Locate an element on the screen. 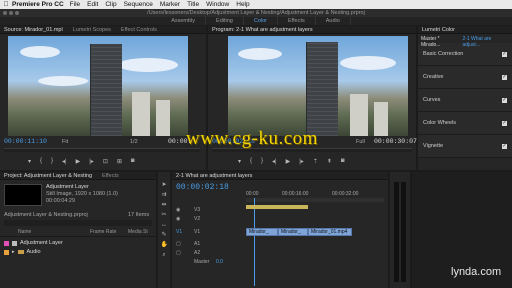 The width and height of the screenshot is (512, 288). track-v2: ◉ V2 is located at coordinates (188, 218).